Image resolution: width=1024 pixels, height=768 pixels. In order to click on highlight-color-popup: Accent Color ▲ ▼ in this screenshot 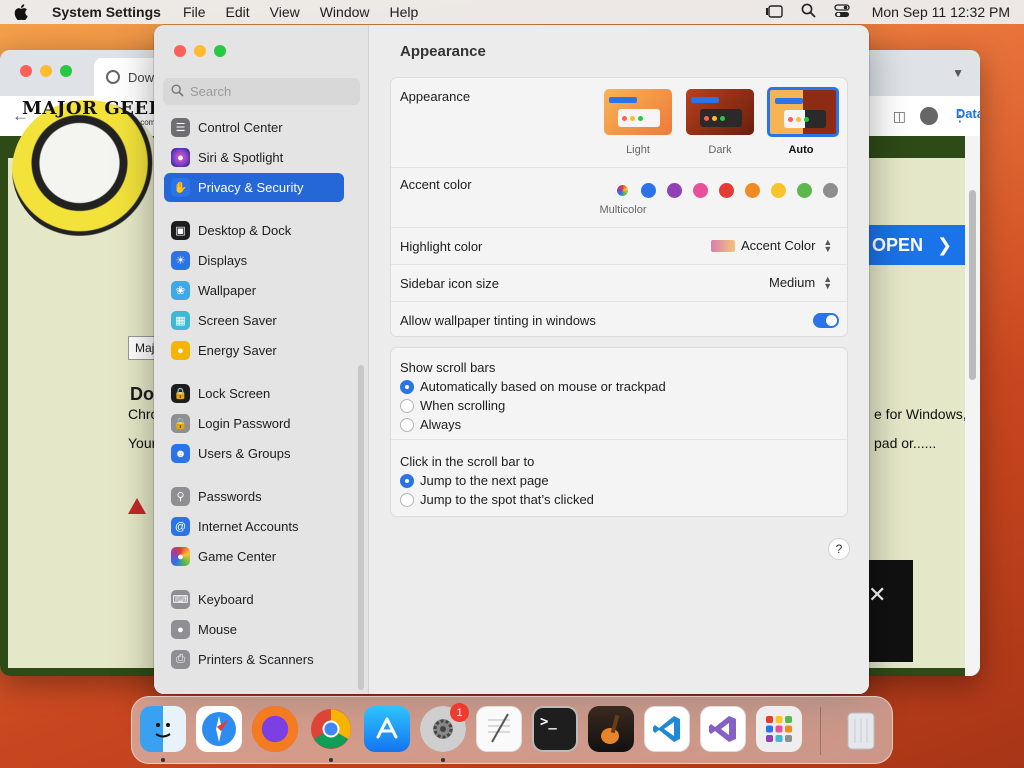, I will do `click(772, 245)`.